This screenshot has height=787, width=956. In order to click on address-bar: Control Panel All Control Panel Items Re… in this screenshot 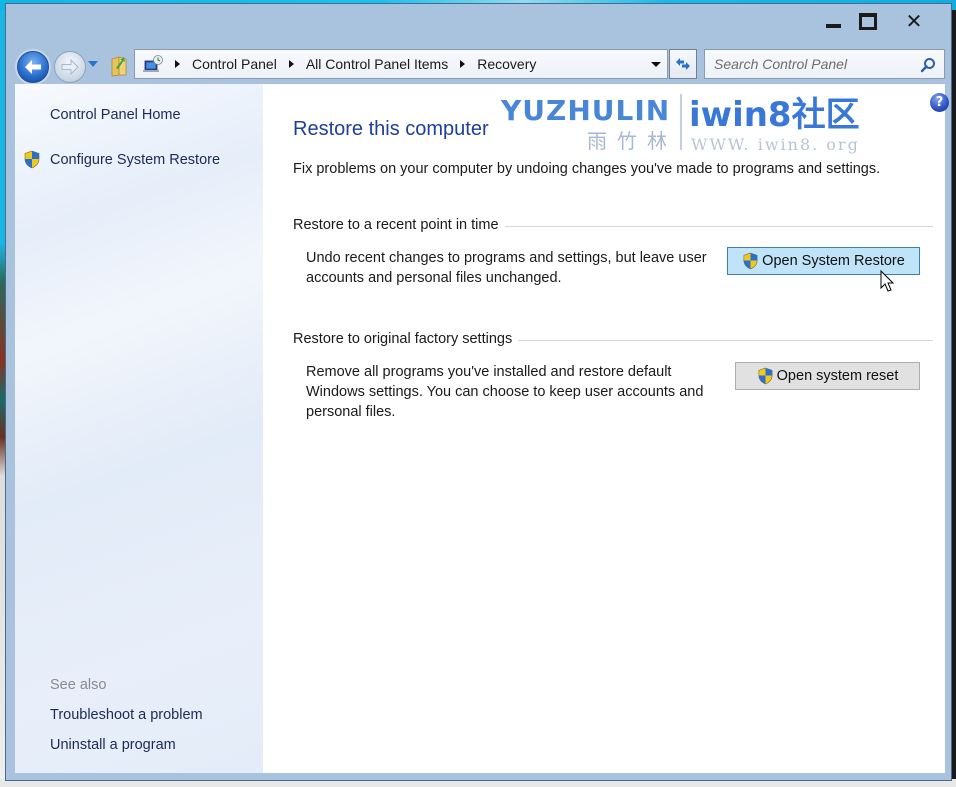, I will do `click(401, 64)`.